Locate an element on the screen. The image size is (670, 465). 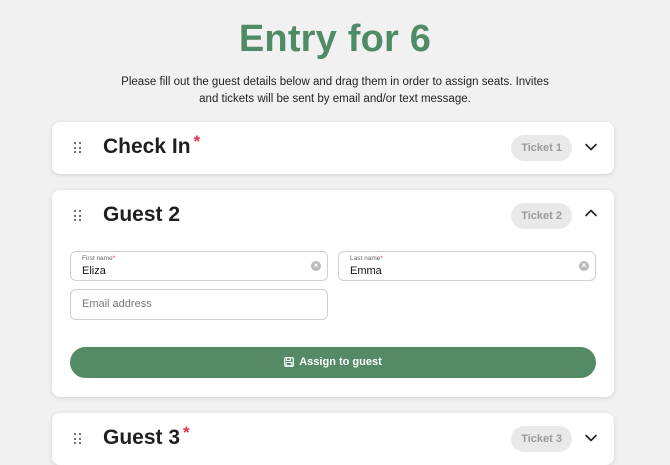
card-header: Guest 3 * Ticket 3 is located at coordinates (333, 439).